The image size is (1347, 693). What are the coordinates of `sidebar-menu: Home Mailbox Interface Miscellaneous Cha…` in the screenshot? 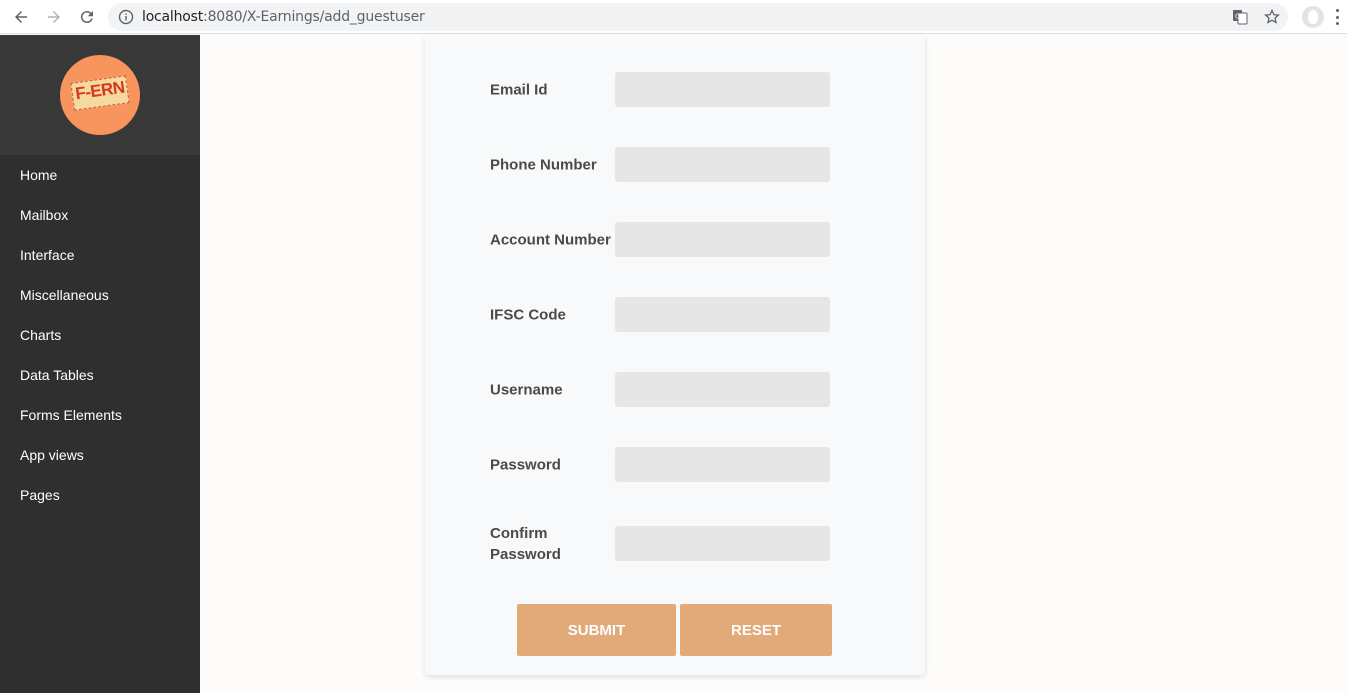 It's located at (100, 335).